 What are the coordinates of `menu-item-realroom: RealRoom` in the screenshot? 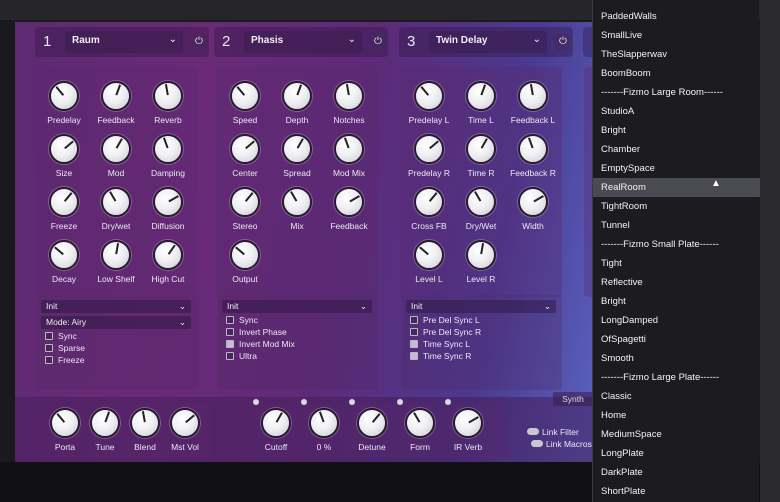 It's located at (676, 187).